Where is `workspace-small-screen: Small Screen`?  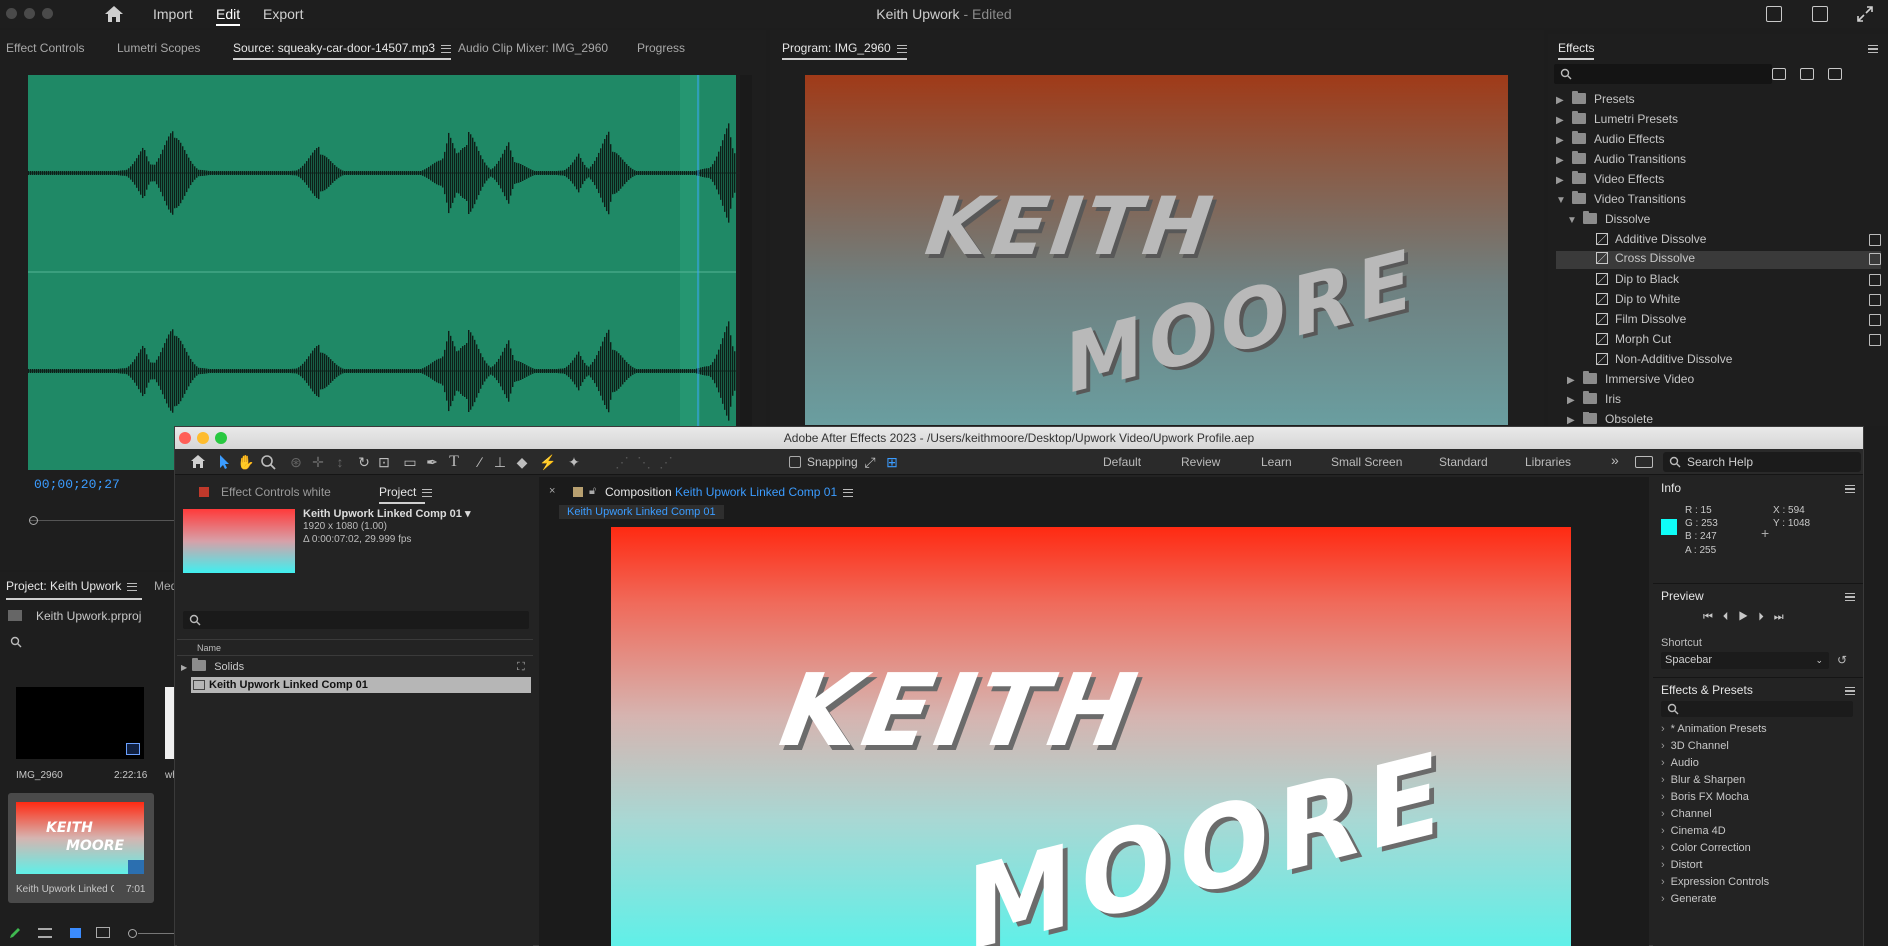 workspace-small-screen: Small Screen is located at coordinates (1366, 462).